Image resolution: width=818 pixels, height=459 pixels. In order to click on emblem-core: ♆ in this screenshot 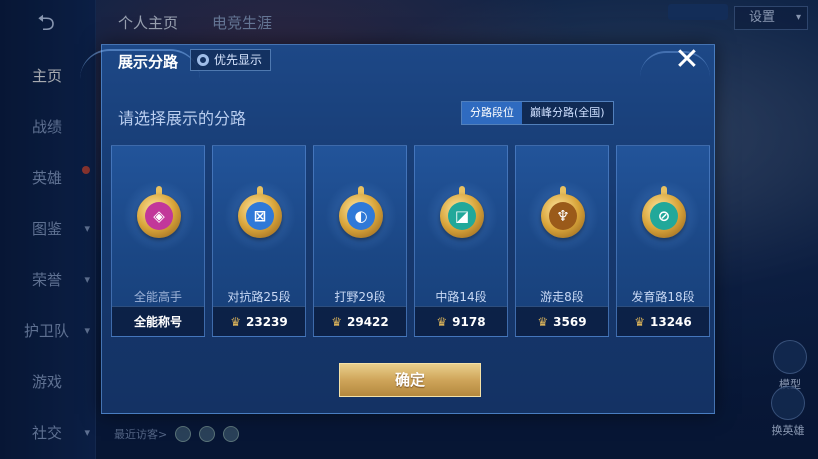, I will do `click(563, 216)`.